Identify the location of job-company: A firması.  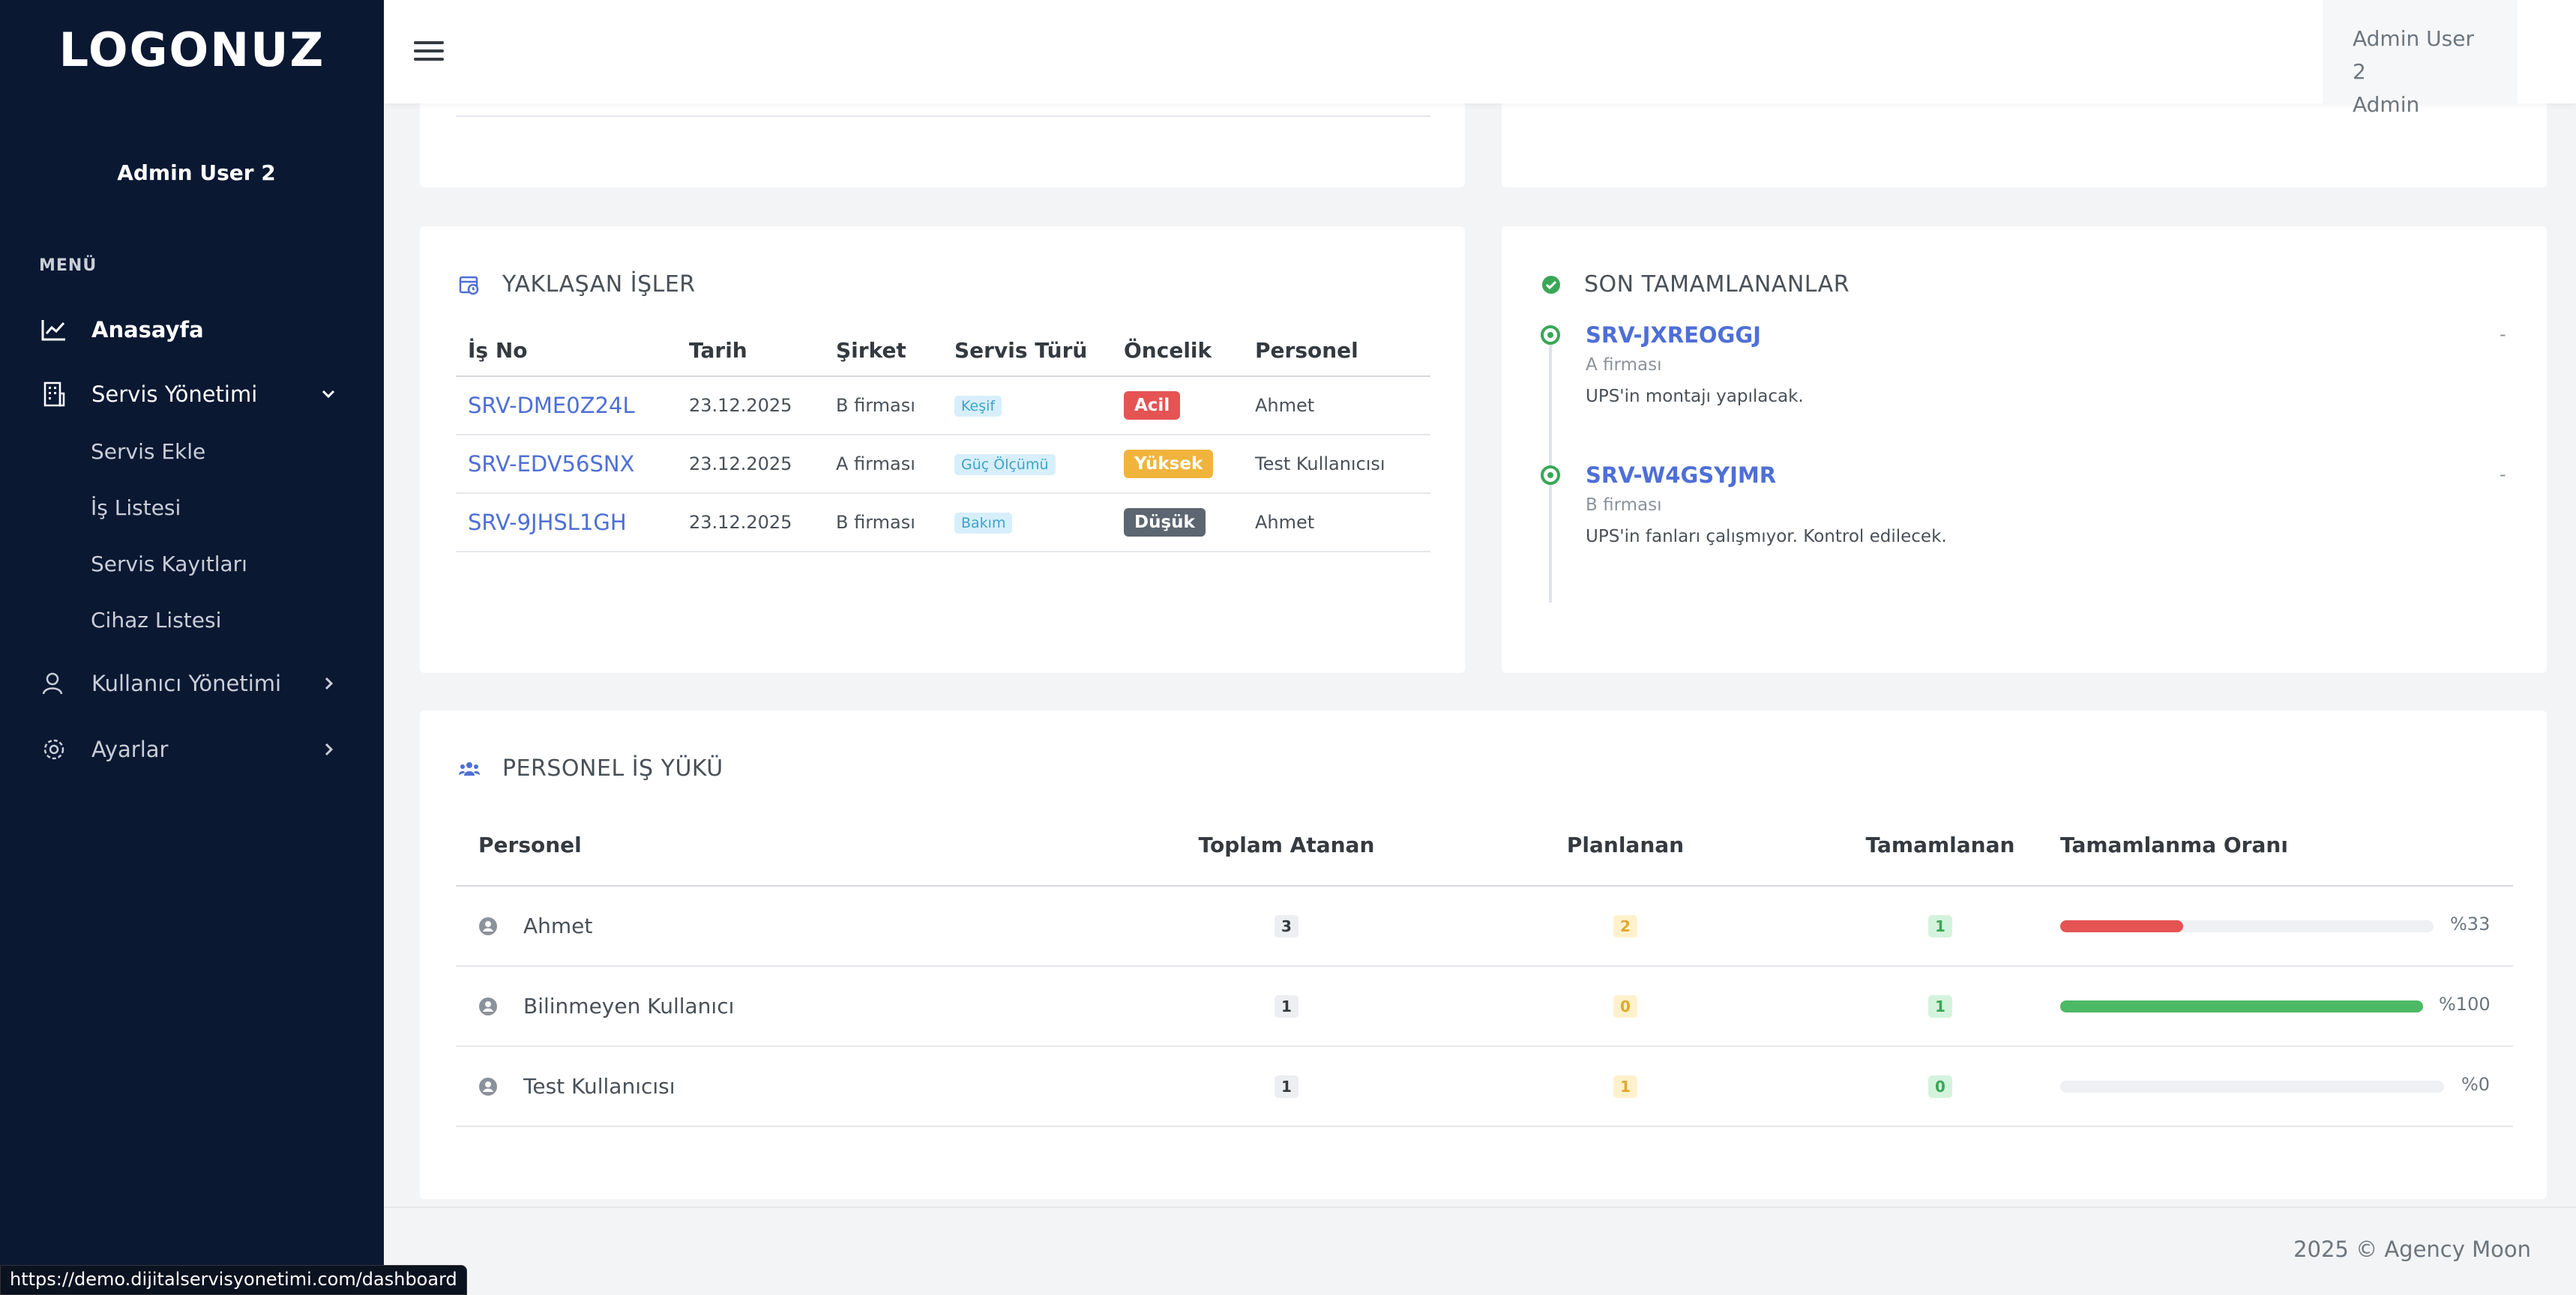
(876, 463).